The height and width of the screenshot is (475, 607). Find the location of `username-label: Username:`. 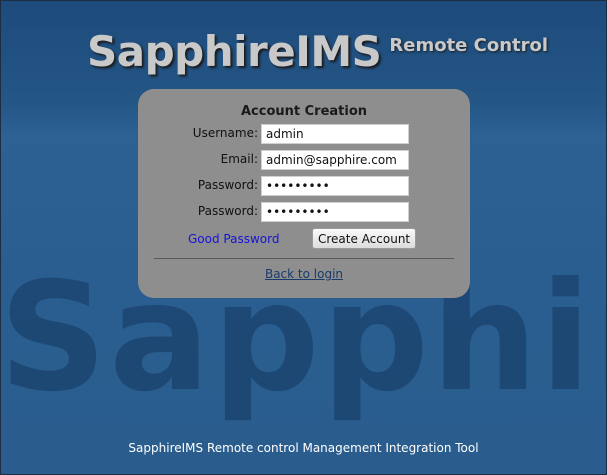

username-label: Username: is located at coordinates (225, 133).